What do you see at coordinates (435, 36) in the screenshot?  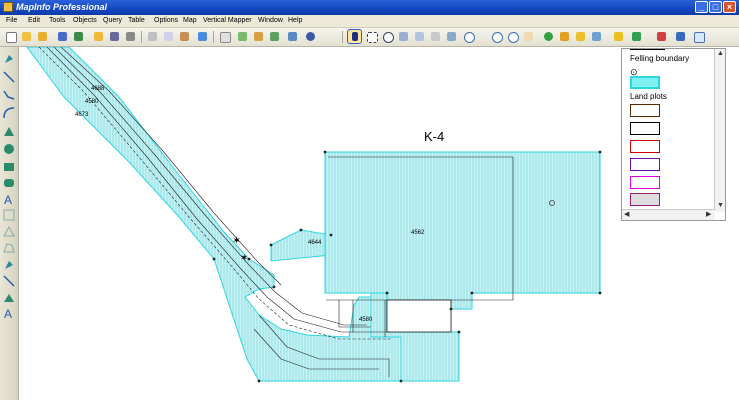 I see `unselect-icon` at bounding box center [435, 36].